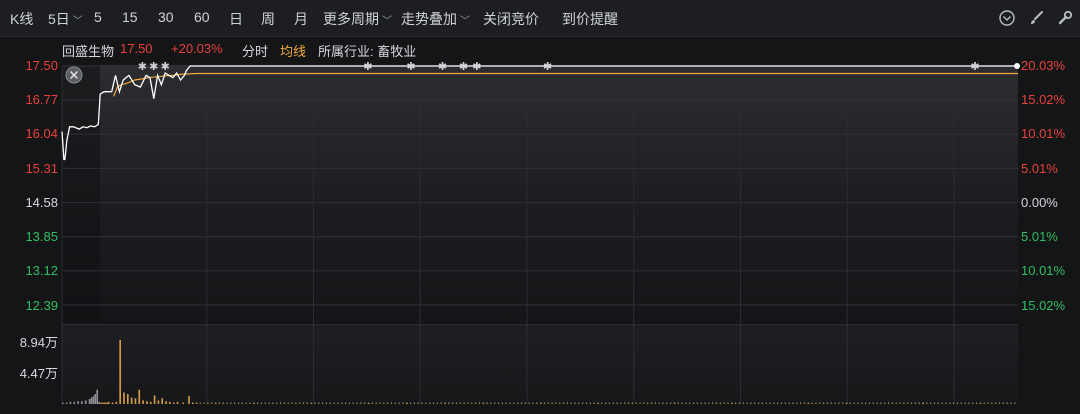 Image resolution: width=1080 pixels, height=414 pixels. I want to click on period-30: 30, so click(166, 17).